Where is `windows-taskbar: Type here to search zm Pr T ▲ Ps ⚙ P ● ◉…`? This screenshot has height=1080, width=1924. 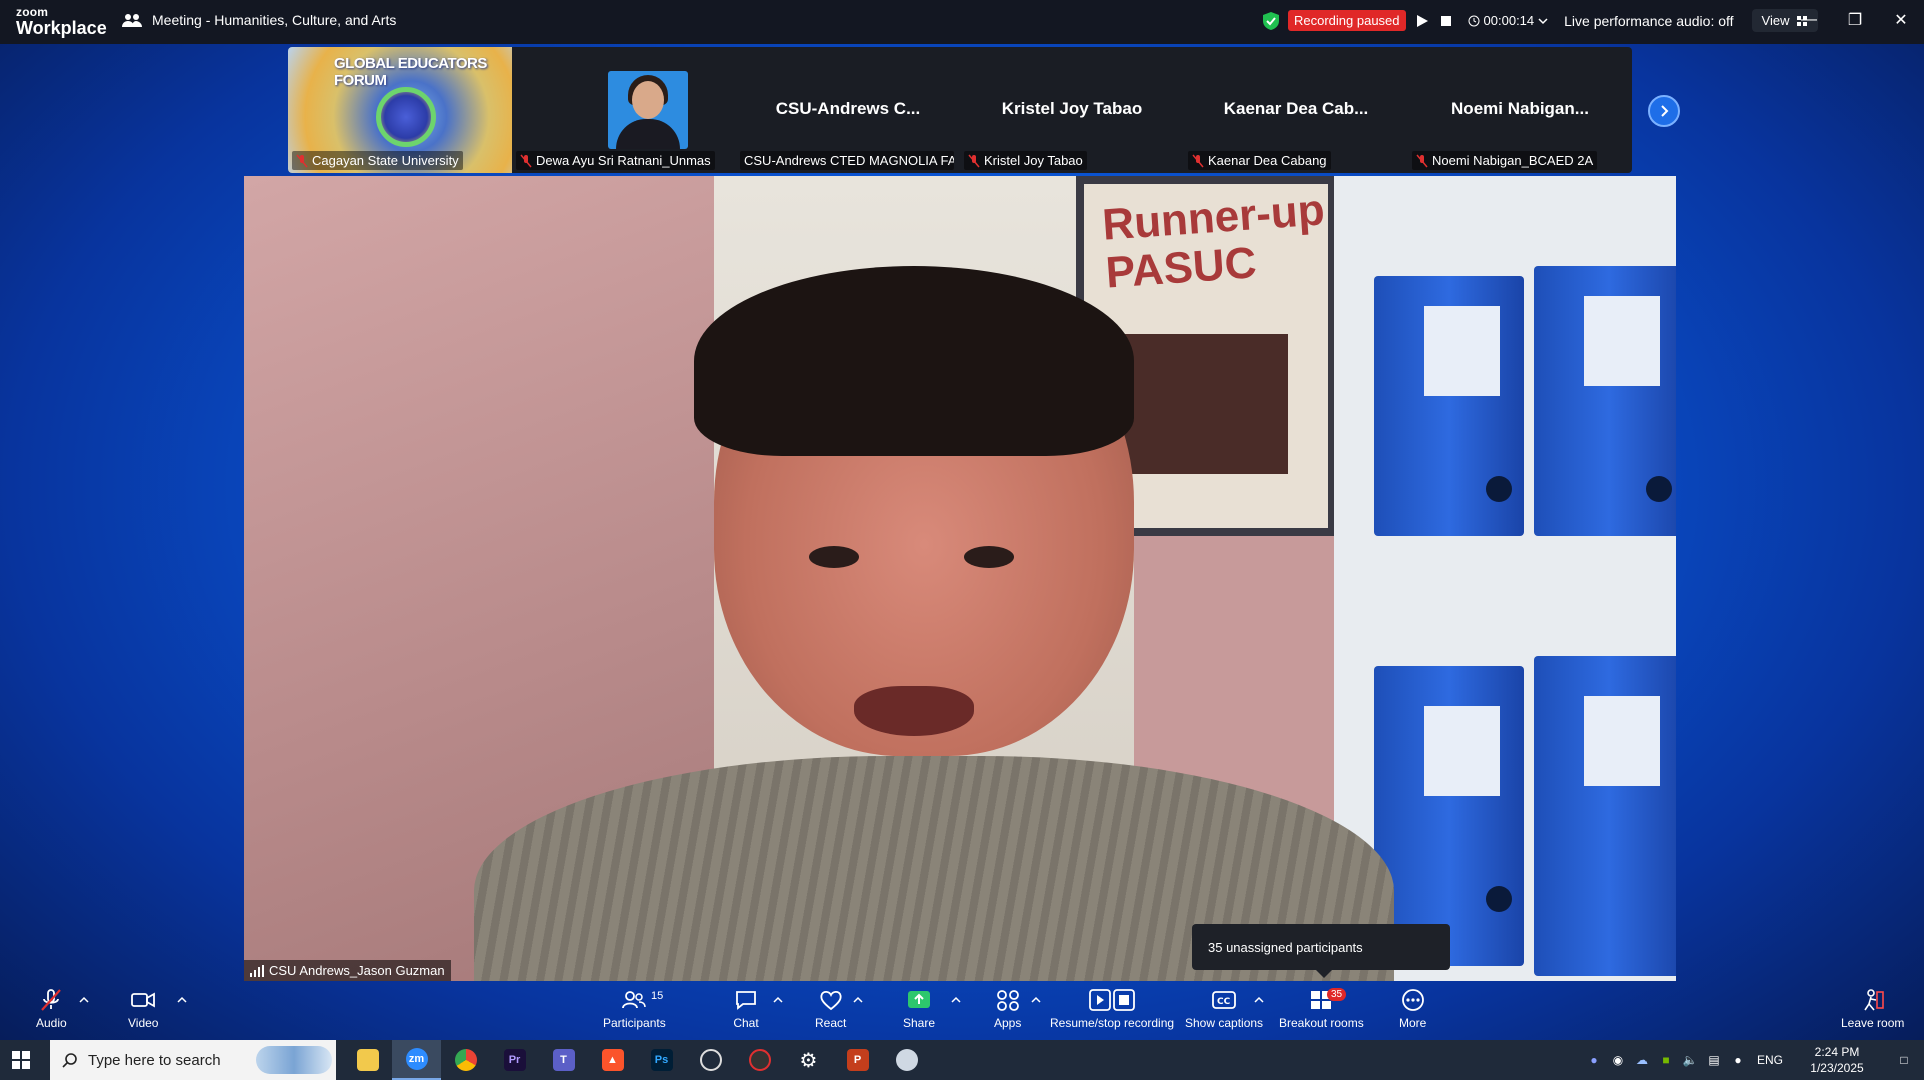
windows-taskbar: Type here to search zm Pr T ▲ Ps ⚙ P ● ◉… is located at coordinates (962, 1060).